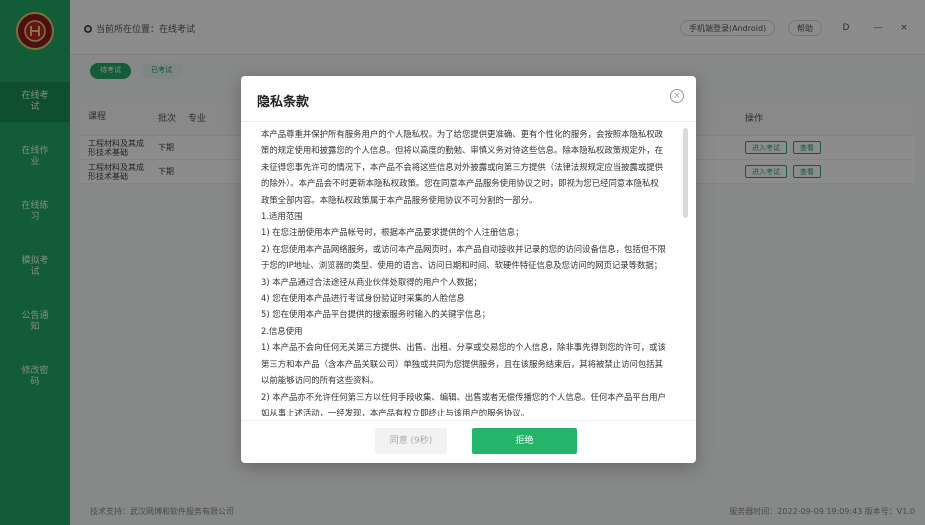  What do you see at coordinates (685, 270) in the screenshot?
I see `modal-scrollbar` at bounding box center [685, 270].